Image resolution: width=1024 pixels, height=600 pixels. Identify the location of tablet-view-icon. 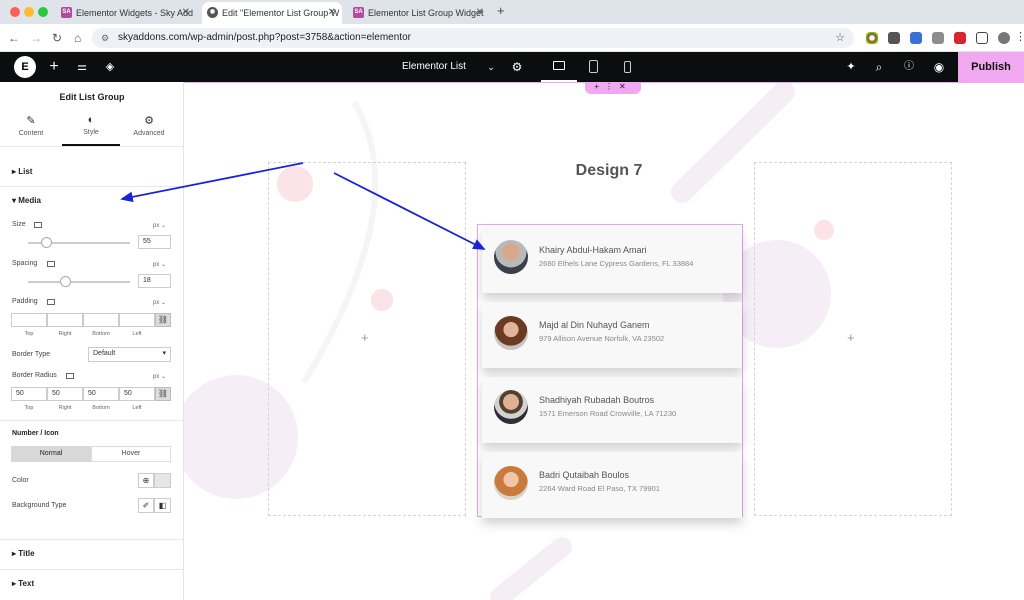
(593, 66).